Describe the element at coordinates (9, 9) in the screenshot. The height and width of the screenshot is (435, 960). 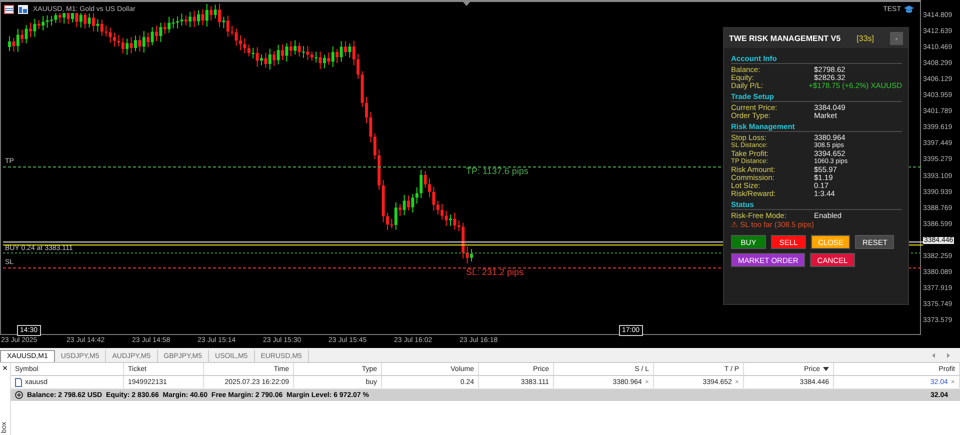
I see `grid-icon` at that location.